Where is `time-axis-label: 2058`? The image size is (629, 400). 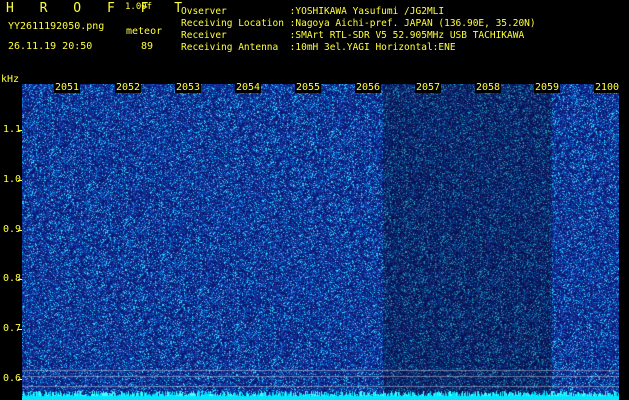 time-axis-label: 2058 is located at coordinates (488, 87).